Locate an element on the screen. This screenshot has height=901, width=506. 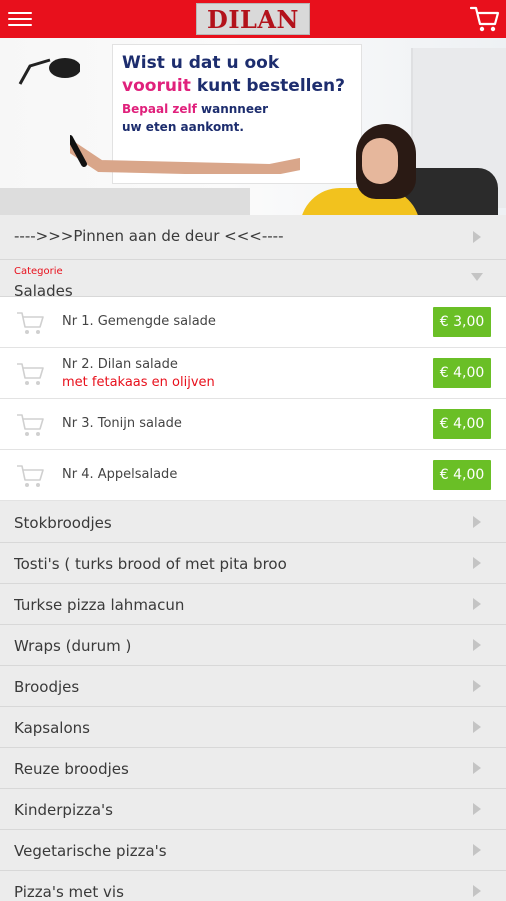
top-app-bar: DILAN is located at coordinates (253, 19).